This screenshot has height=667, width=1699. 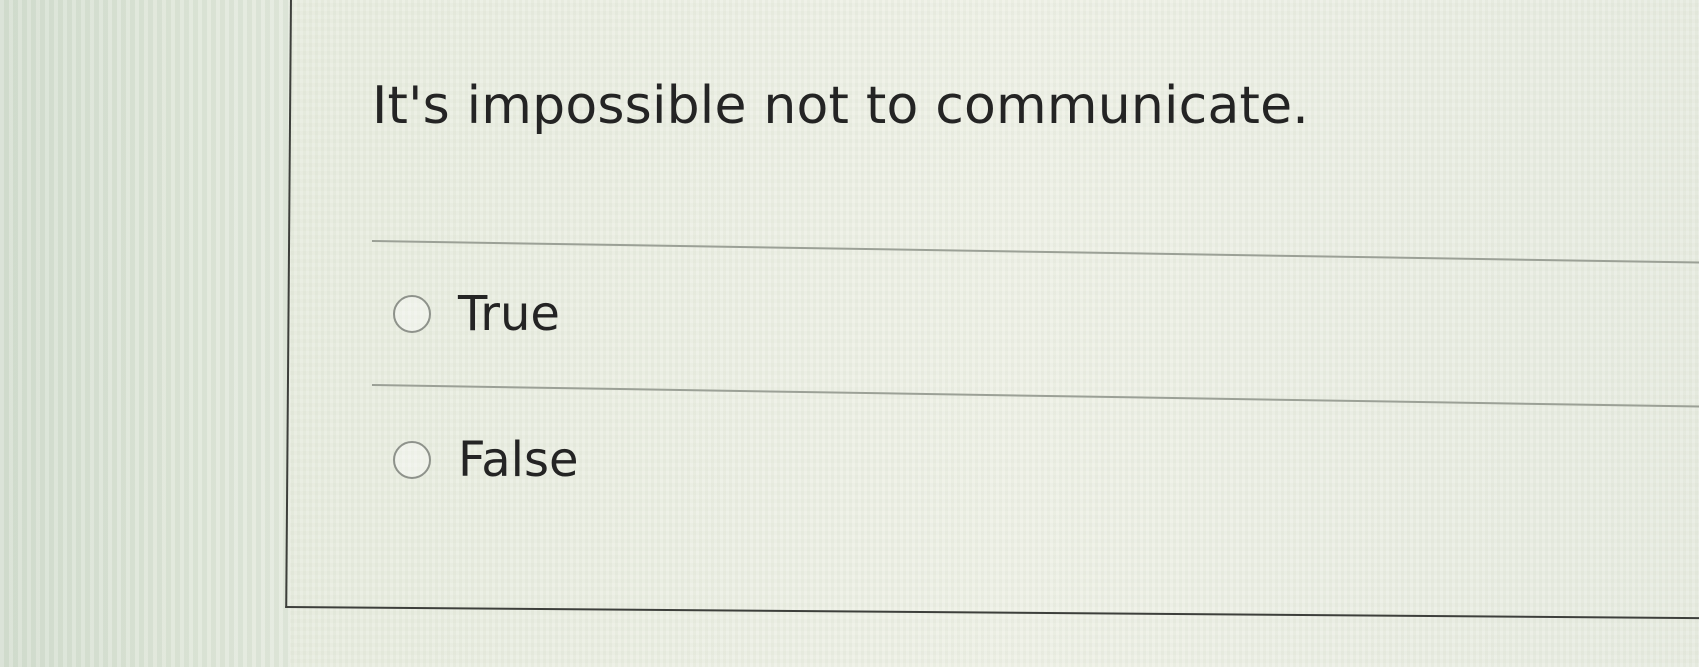 I want to click on radio-button-true, so click(x=412, y=314).